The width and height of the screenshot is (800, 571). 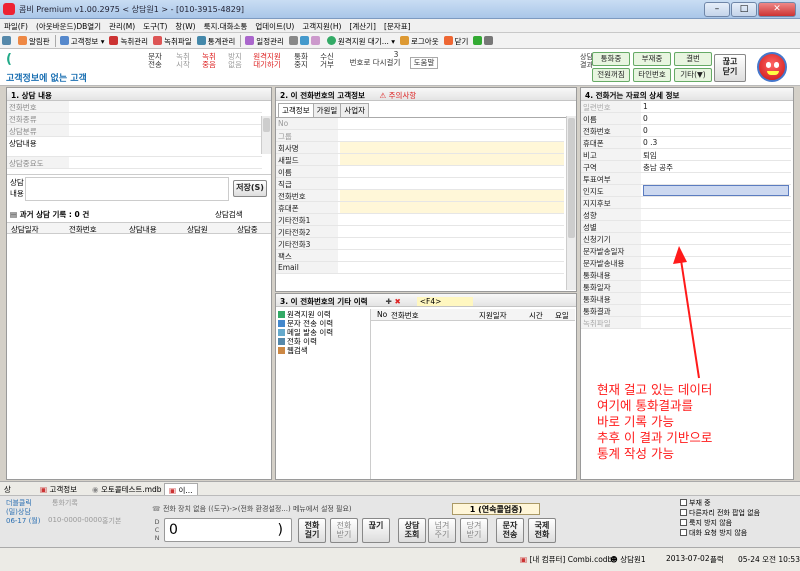 What do you see at coordinates (228, 530) in the screenshot?
I see `dial-input: 0)` at bounding box center [228, 530].